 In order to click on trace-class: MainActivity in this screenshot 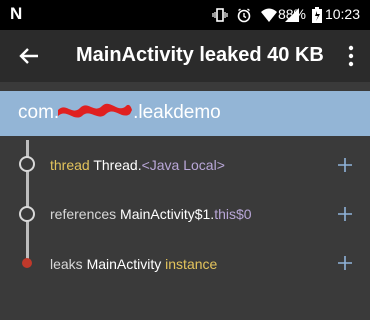, I will do `click(124, 264)`.